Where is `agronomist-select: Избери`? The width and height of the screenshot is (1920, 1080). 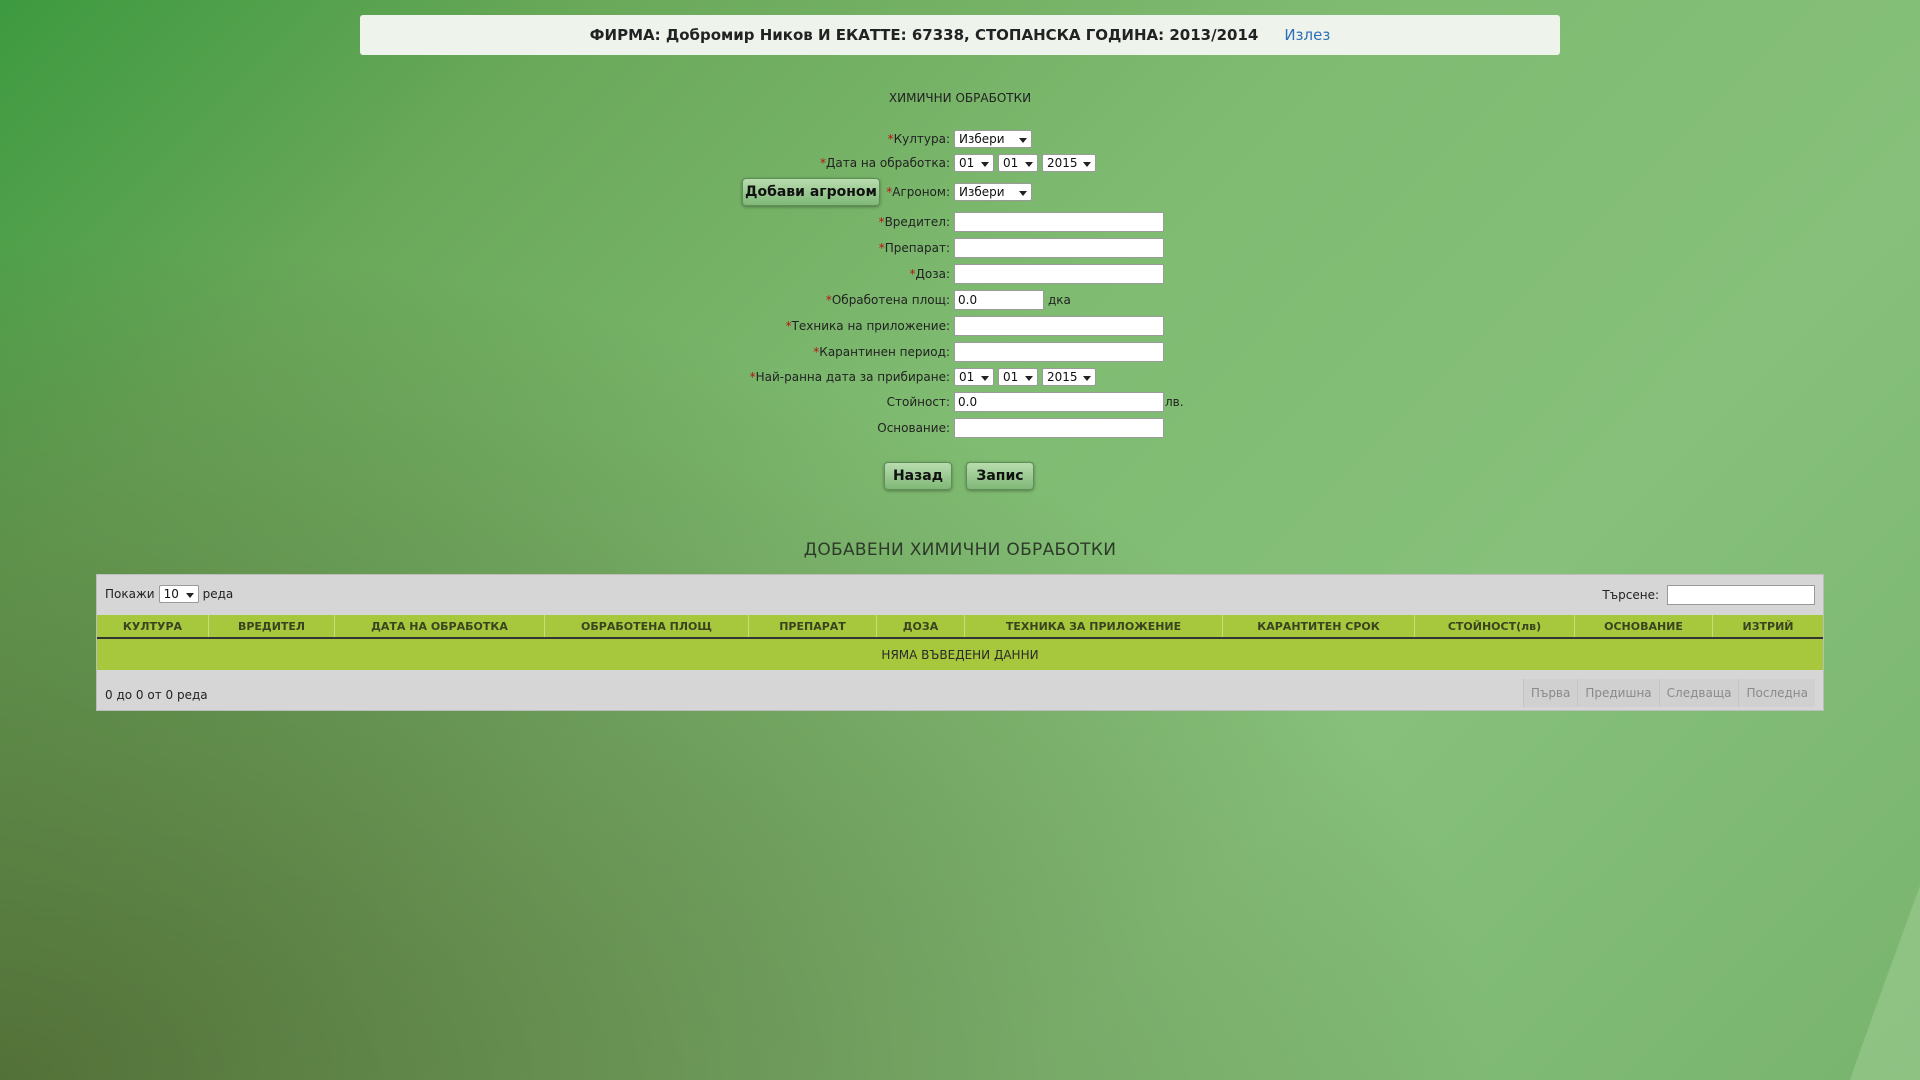
agronomist-select: Избери is located at coordinates (993, 192).